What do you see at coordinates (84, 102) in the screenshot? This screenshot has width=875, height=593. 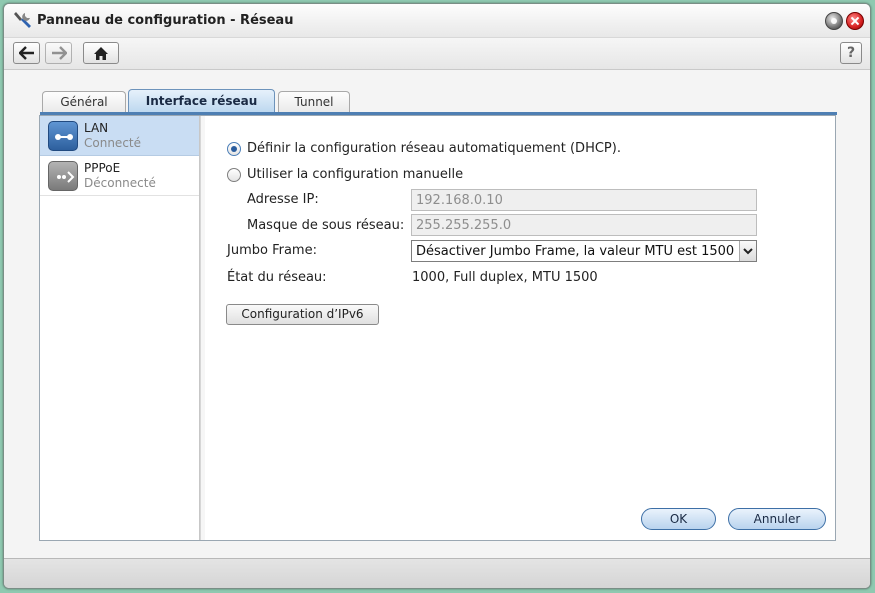 I see `tab-general: Général` at bounding box center [84, 102].